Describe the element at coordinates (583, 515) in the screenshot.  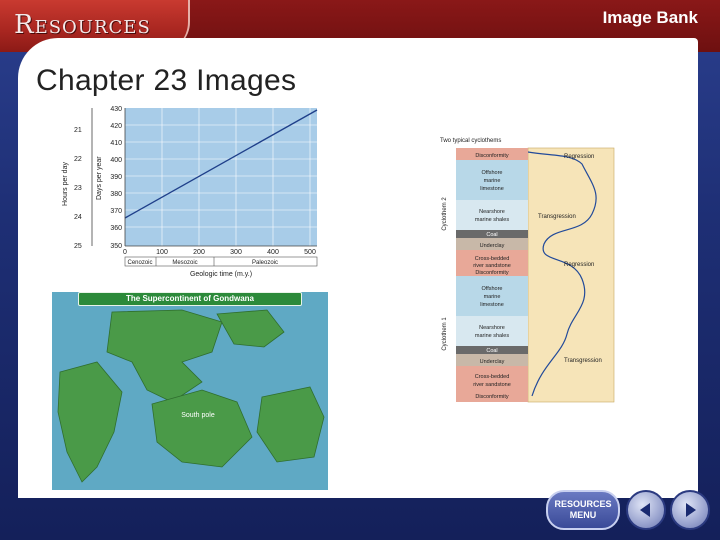
I see `menu-label-menu: MENU` at that location.